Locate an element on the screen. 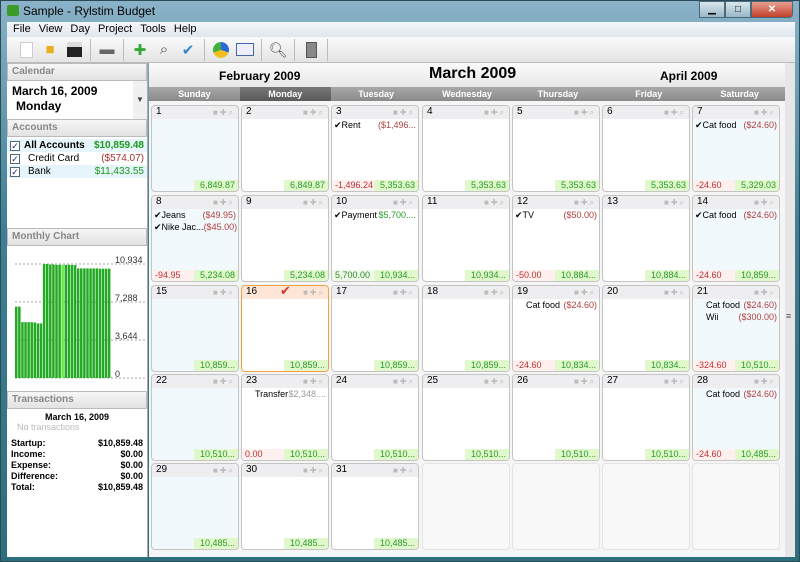 The height and width of the screenshot is (562, 800). account-row: ✓ All Accounts $10,859.48 is located at coordinates (77, 145).